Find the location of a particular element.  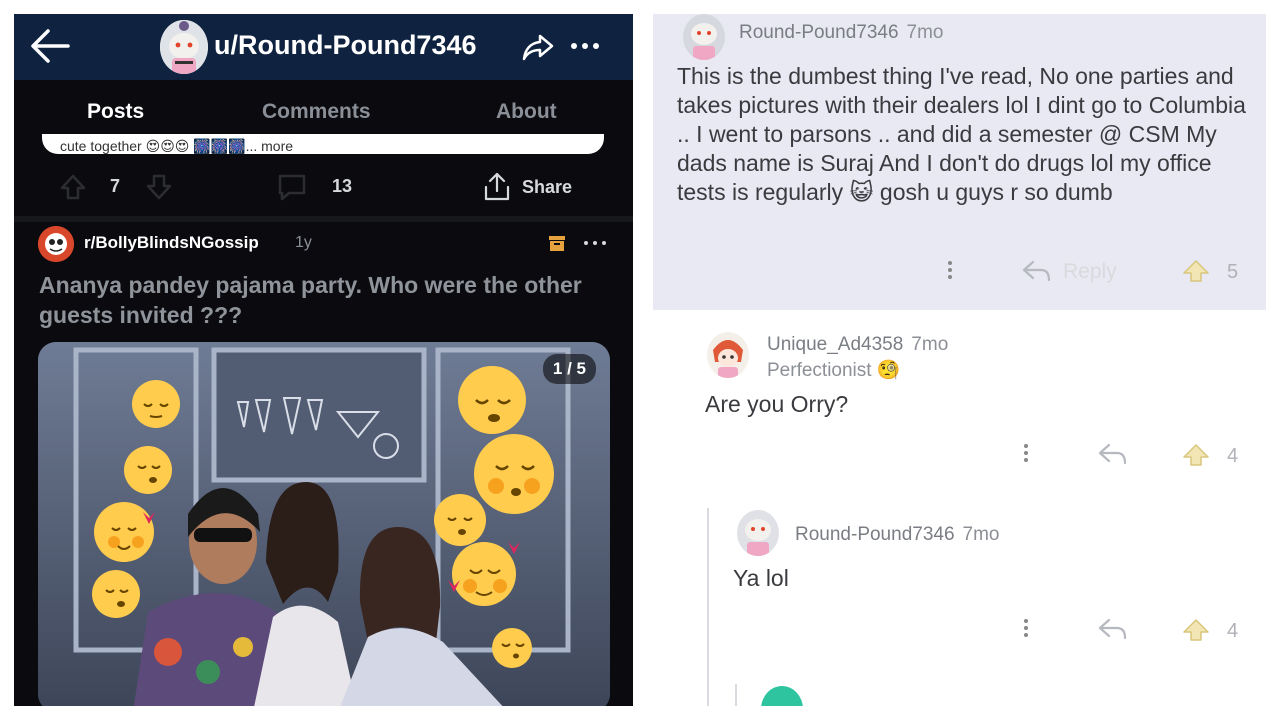

comment-body: Are you Orry? is located at coordinates (777, 404).